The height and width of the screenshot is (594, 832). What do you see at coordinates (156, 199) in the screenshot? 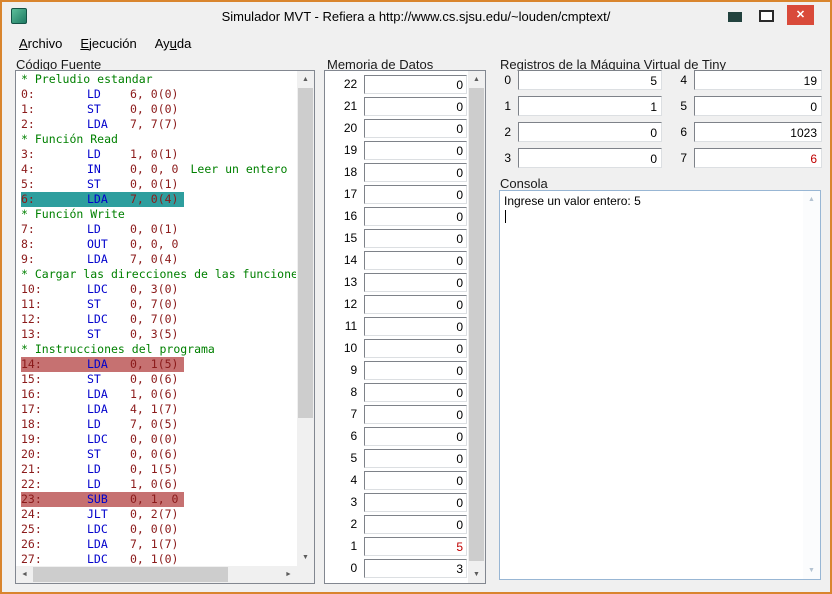
I see `source-line: 6: LDA 7, 0(4)` at bounding box center [156, 199].